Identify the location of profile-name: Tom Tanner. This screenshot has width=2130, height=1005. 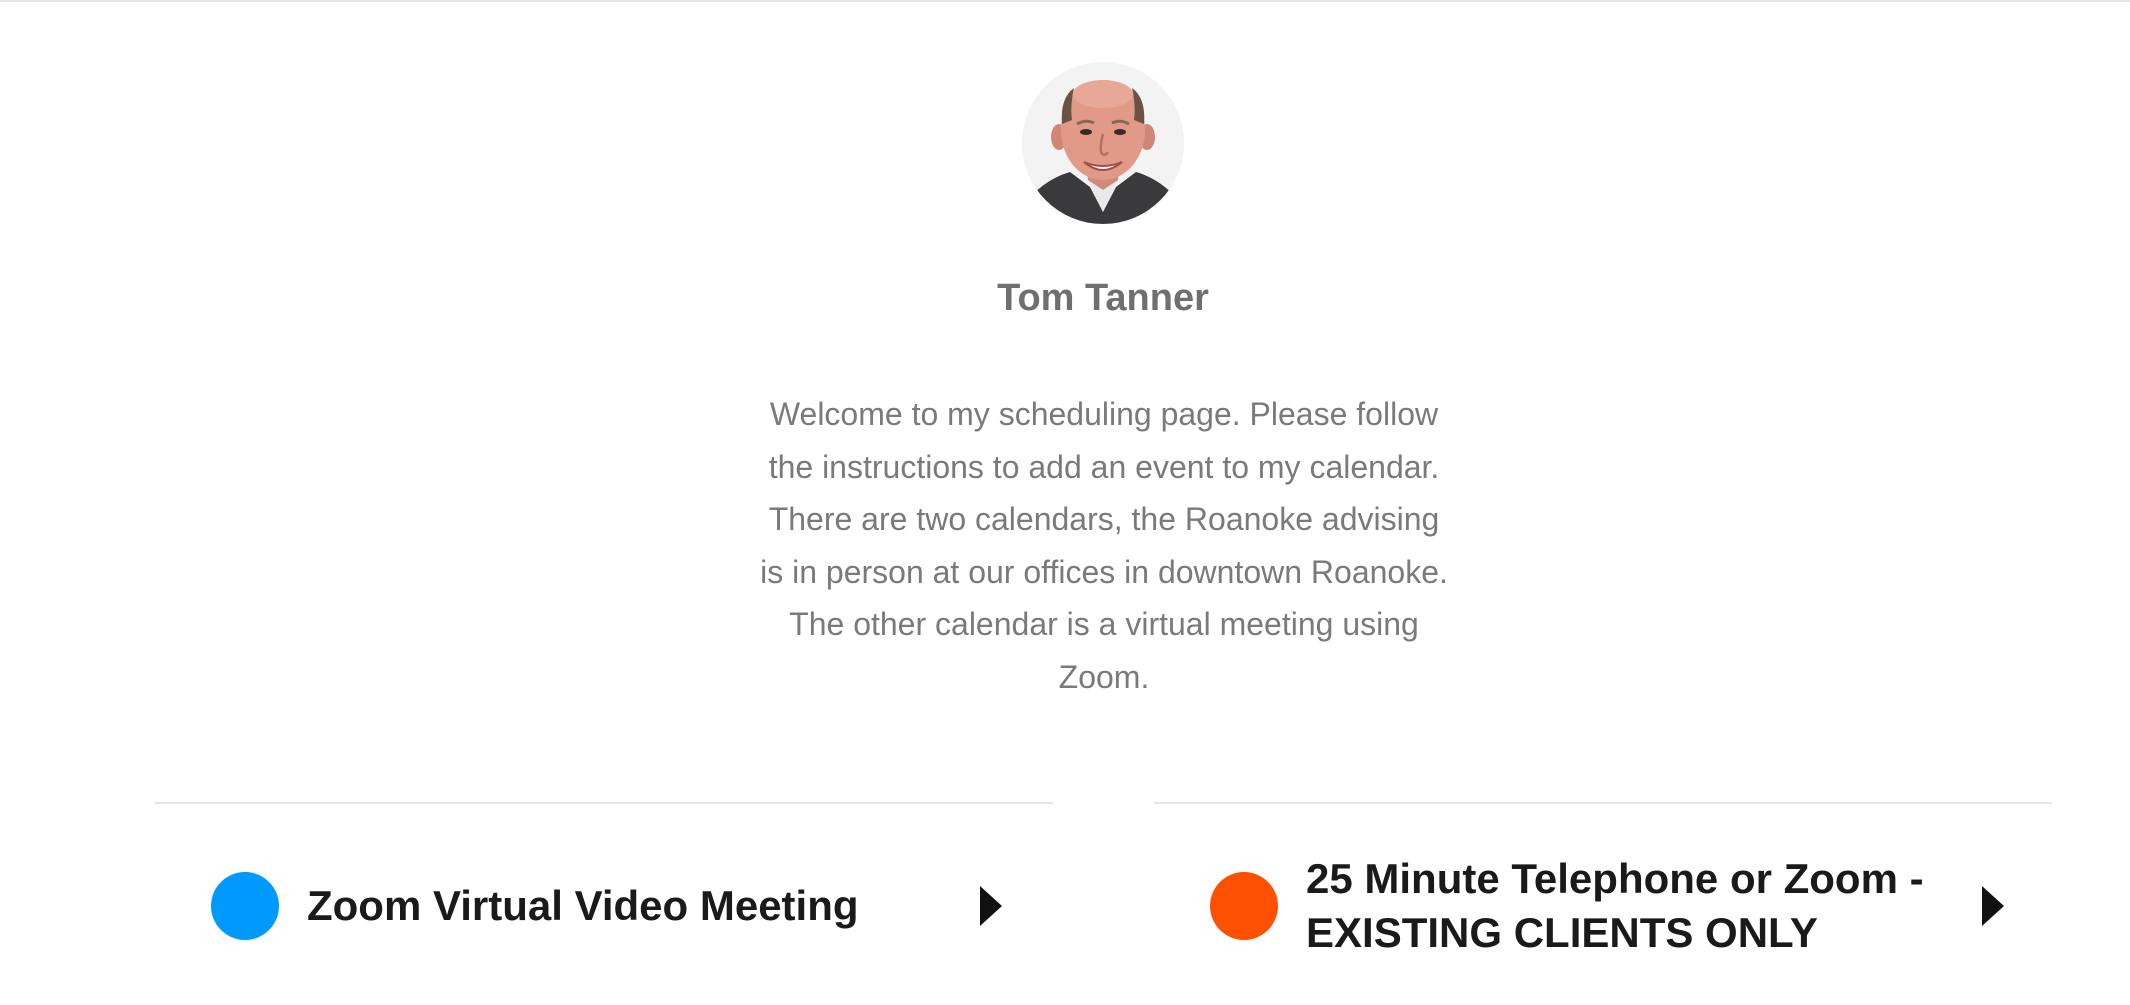
(1103, 298).